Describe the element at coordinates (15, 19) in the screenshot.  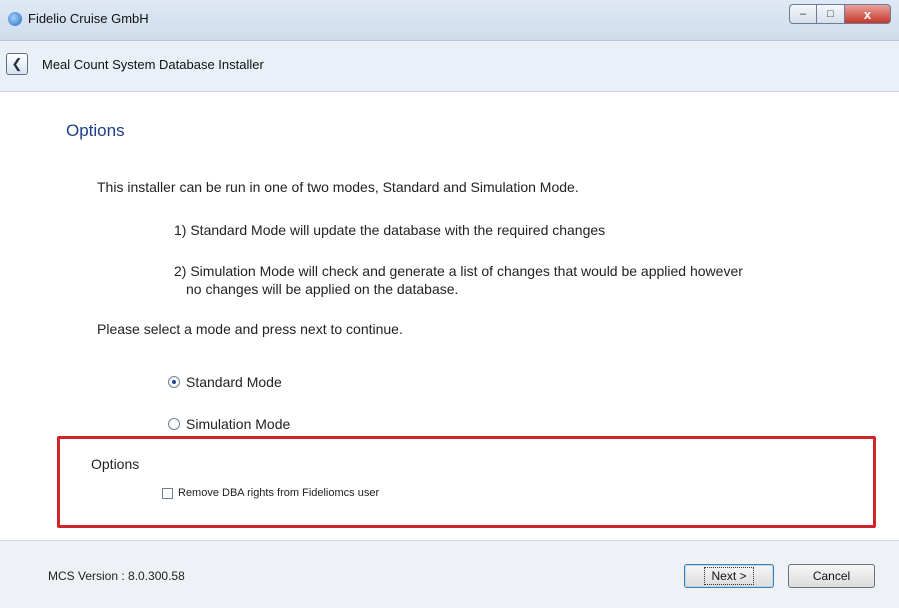
I see `app-swirl-icon` at that location.